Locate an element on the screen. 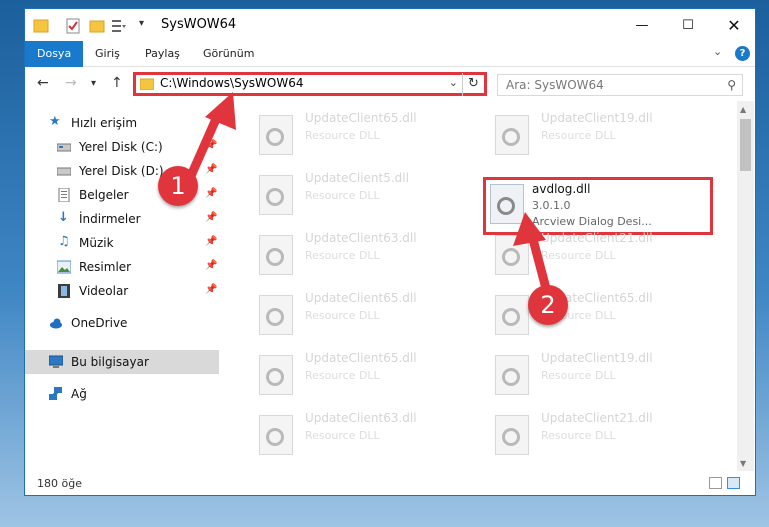 The width and height of the screenshot is (769, 527). tab-file: Dosya is located at coordinates (54, 54).